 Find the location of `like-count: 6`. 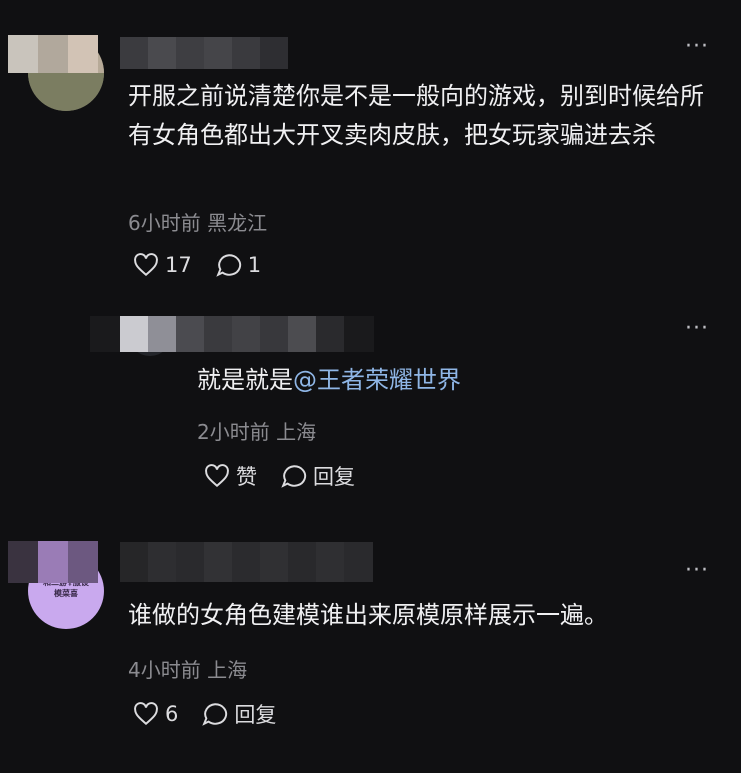

like-count: 6 is located at coordinates (172, 714).